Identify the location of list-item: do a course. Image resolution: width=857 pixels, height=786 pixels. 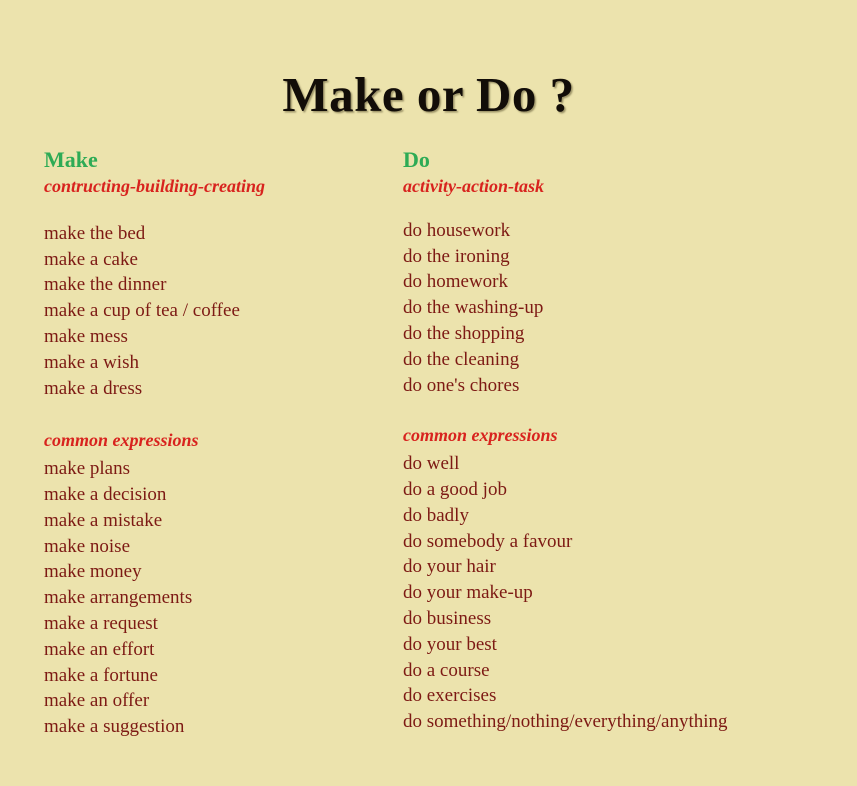
(446, 670).